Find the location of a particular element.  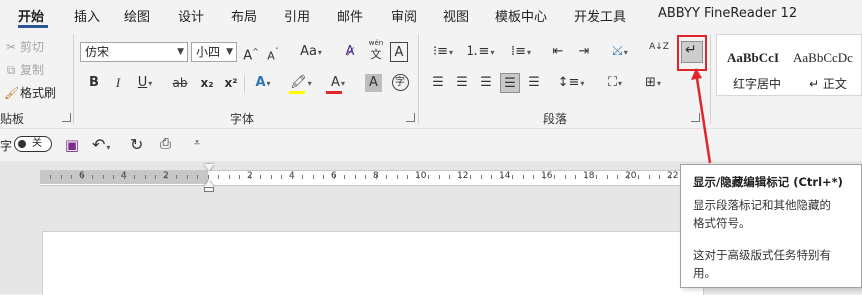

line-spacing-icon: ↕≡ is located at coordinates (568, 82).